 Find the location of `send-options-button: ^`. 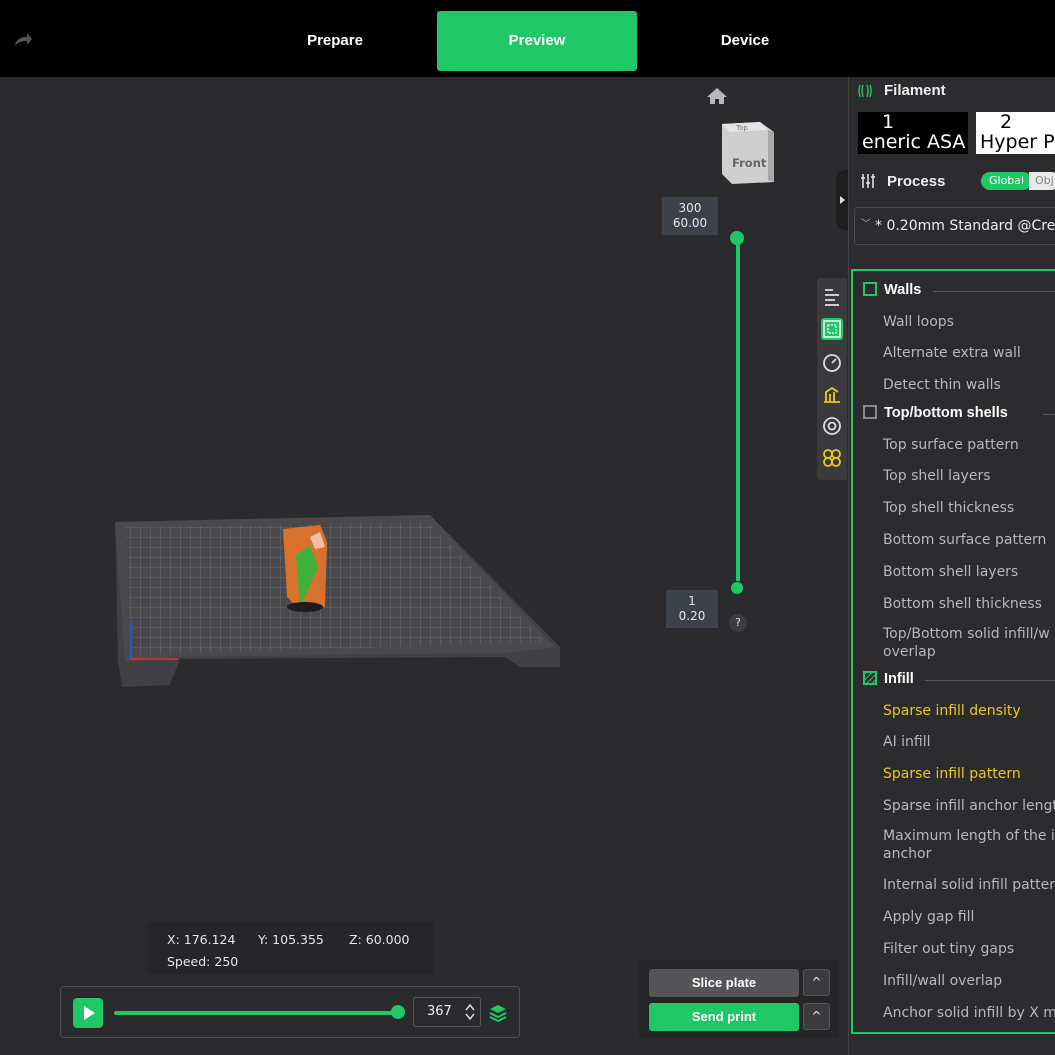

send-options-button: ^ is located at coordinates (816, 1016).